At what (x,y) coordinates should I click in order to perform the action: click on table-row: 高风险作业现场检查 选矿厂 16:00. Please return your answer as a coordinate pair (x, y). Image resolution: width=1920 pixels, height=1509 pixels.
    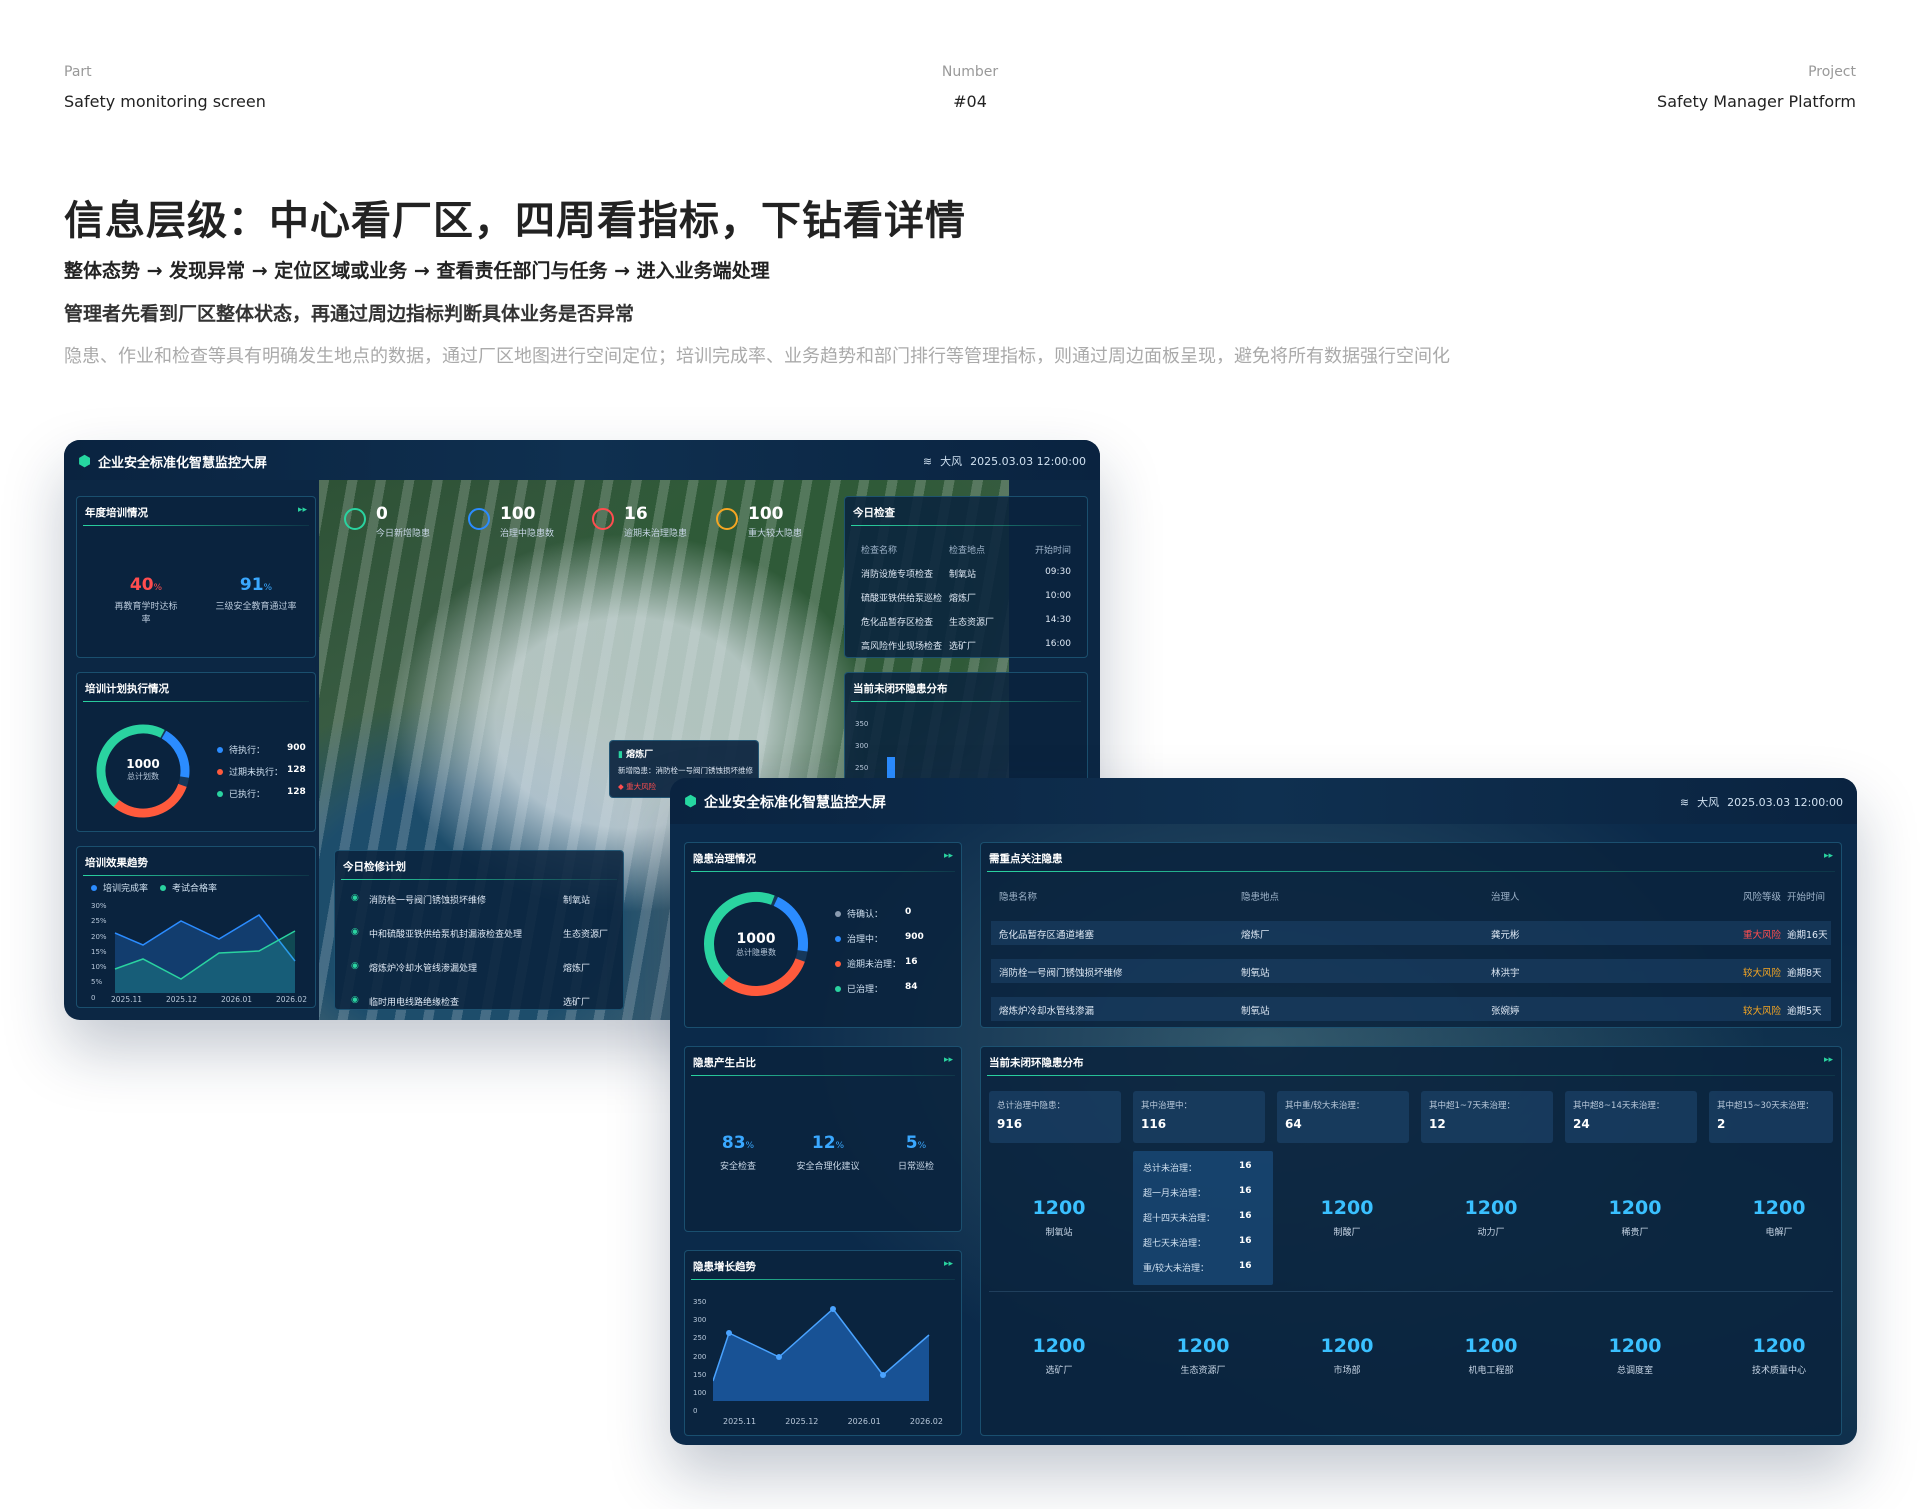
    Looking at the image, I should click on (966, 645).